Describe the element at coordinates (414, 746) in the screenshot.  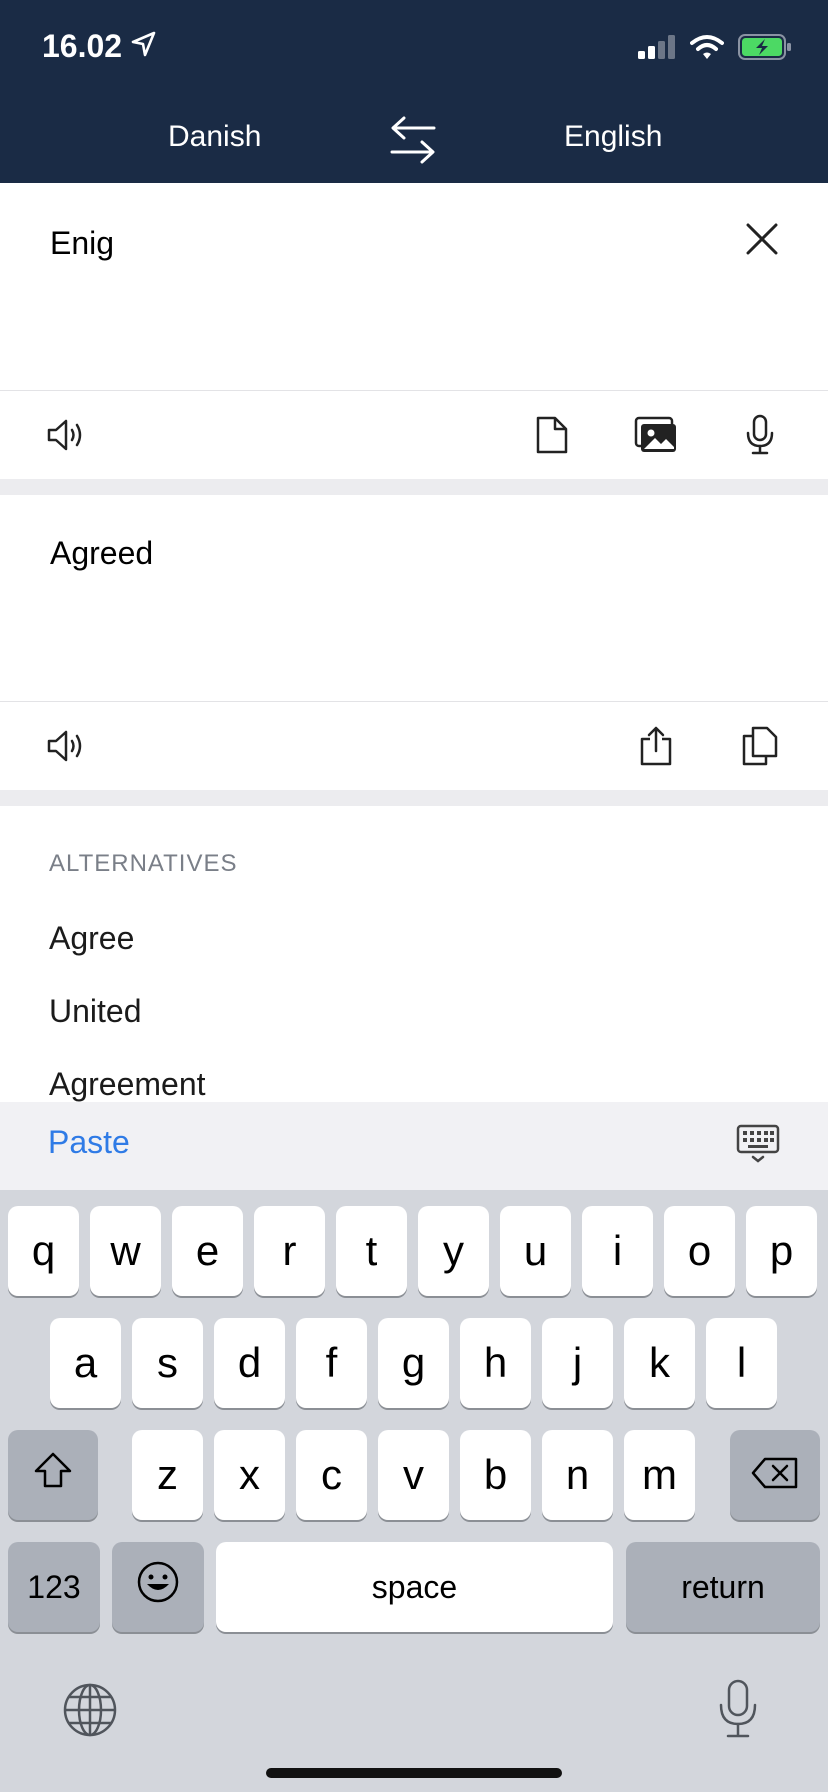
I see `translation-toolbar` at that location.